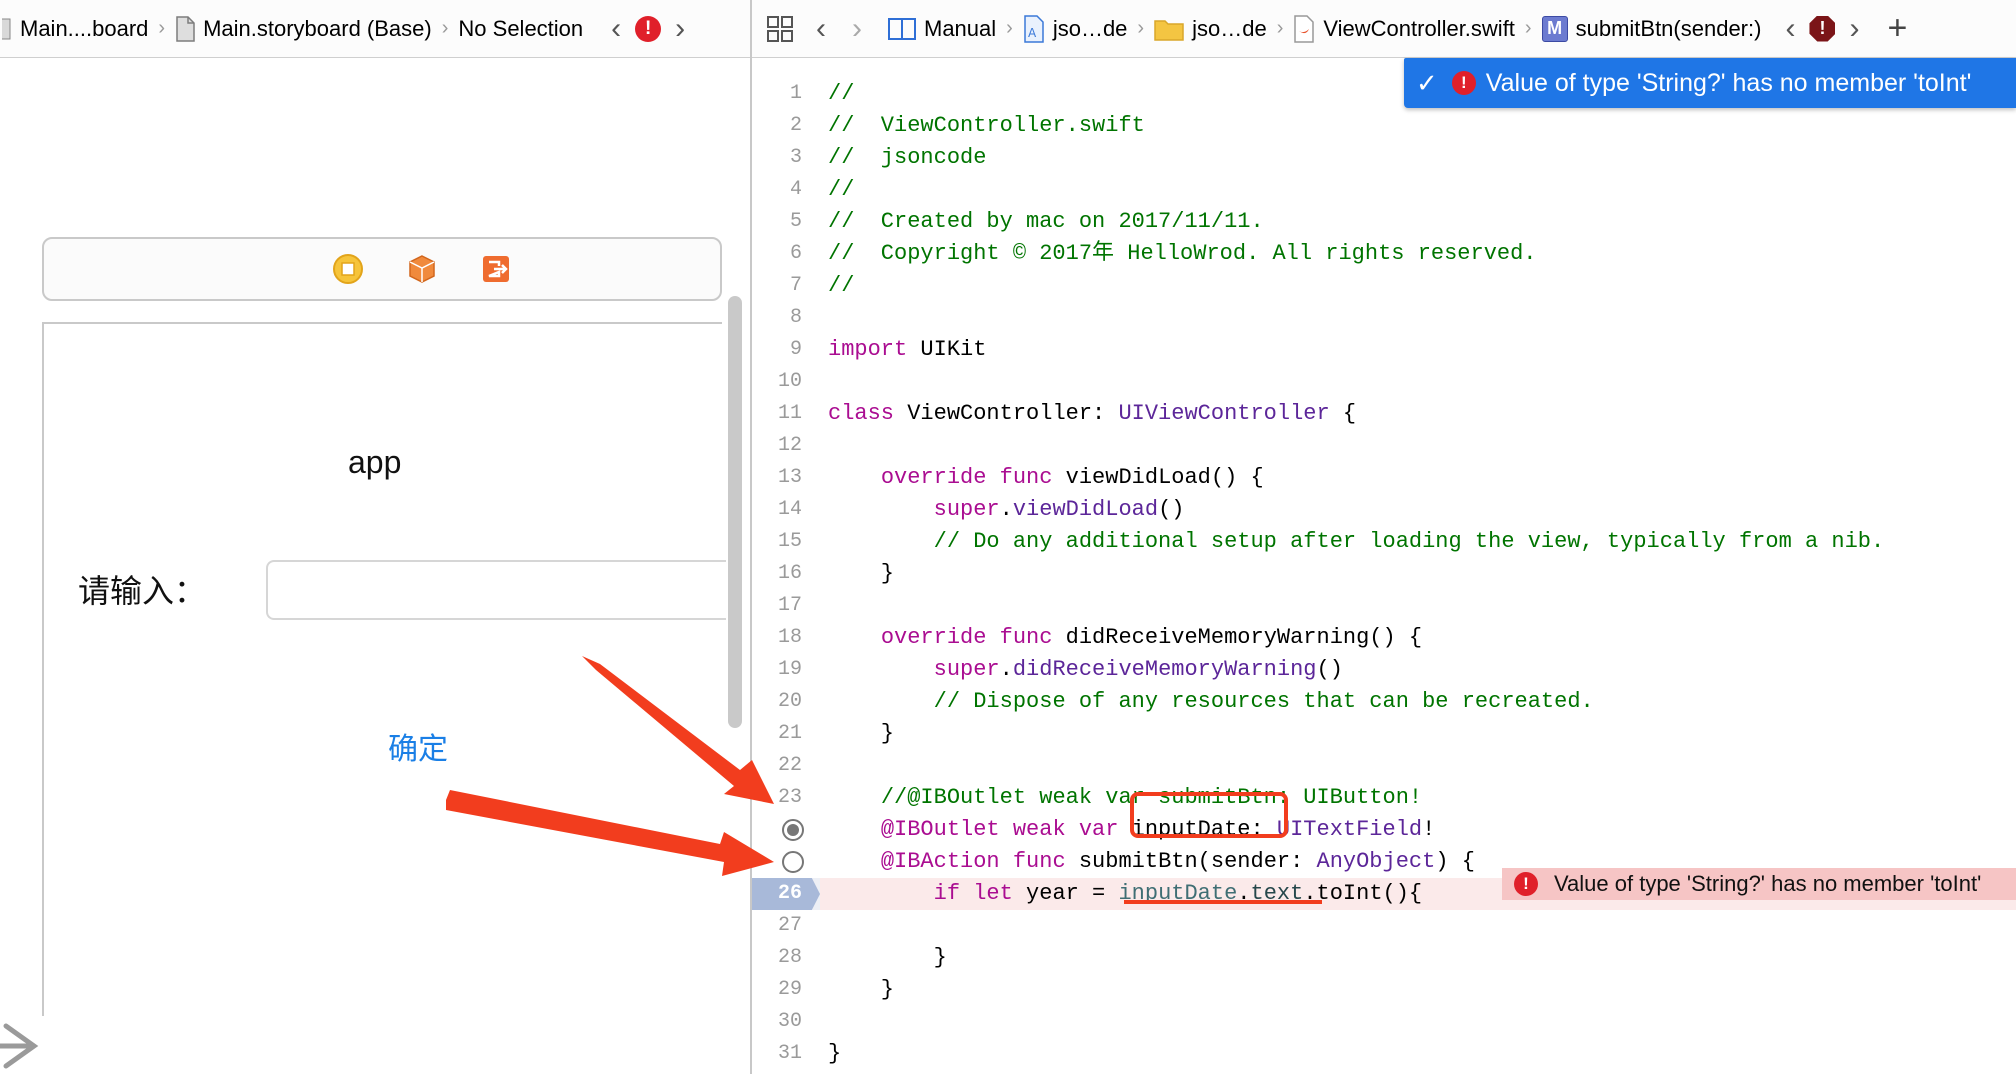 The image size is (2016, 1074). Describe the element at coordinates (1384, 1054) in the screenshot. I see `code-line: 31}` at that location.